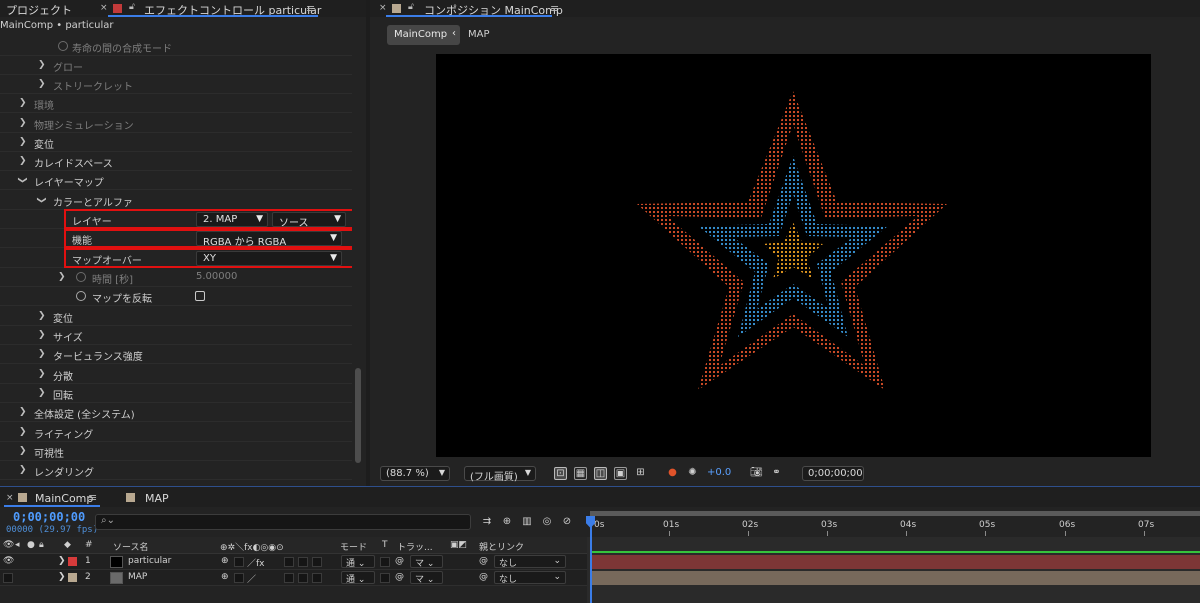 Image resolution: width=1200 pixels, height=603 pixels. Describe the element at coordinates (500, 474) in the screenshot. I see `resolution-select: (フル画質) ▼` at that location.